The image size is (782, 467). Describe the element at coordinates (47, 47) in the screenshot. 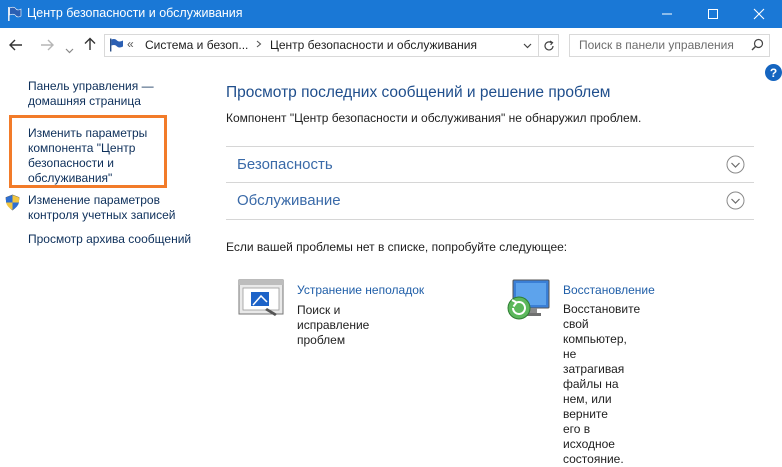

I see `forward-arrow-icon` at that location.